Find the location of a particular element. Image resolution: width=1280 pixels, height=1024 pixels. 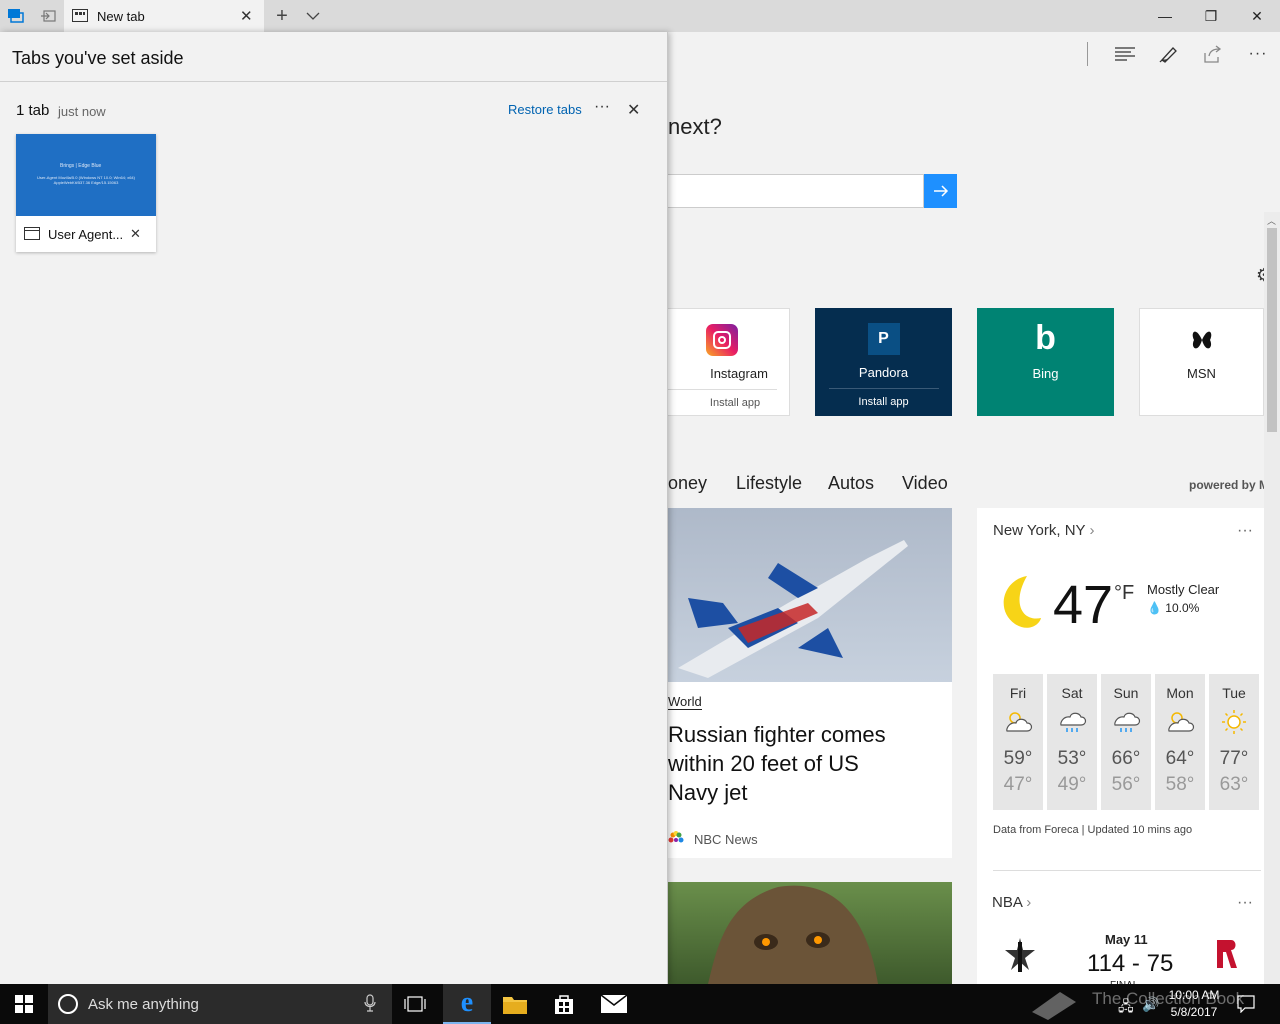

search-input is located at coordinates (796, 191).